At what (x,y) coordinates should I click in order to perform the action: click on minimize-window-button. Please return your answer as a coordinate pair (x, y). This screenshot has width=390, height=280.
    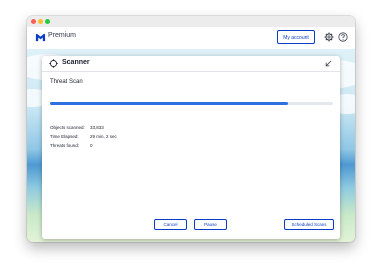
    Looking at the image, I should click on (40, 21).